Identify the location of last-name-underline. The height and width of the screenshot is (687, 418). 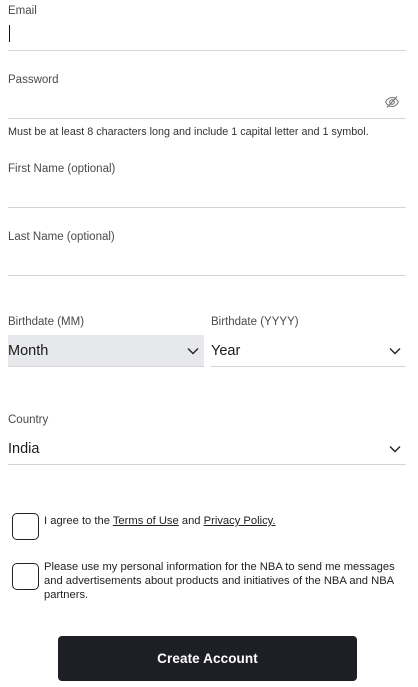
(207, 275).